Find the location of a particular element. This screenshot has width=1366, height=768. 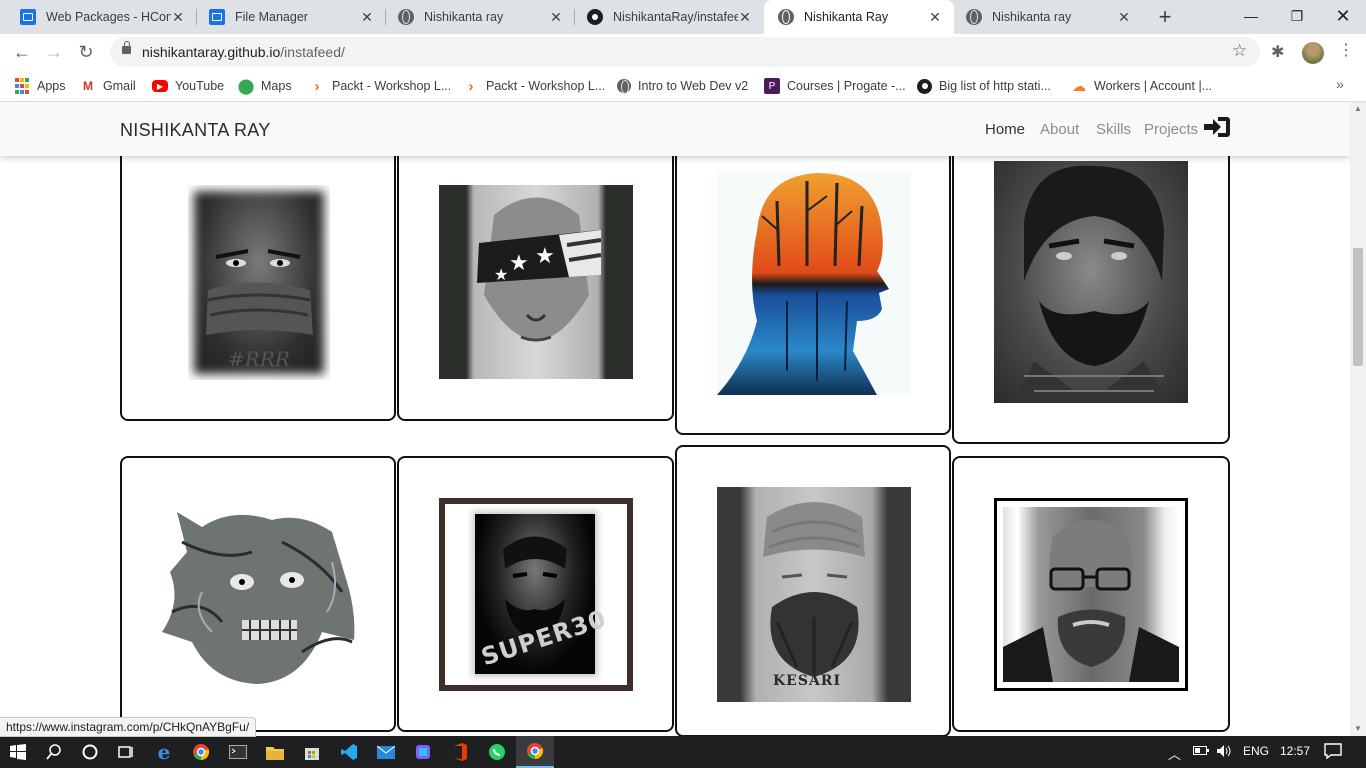

browser-tab: NishikantaRay/instafeed ✕ is located at coordinates (665, 17).